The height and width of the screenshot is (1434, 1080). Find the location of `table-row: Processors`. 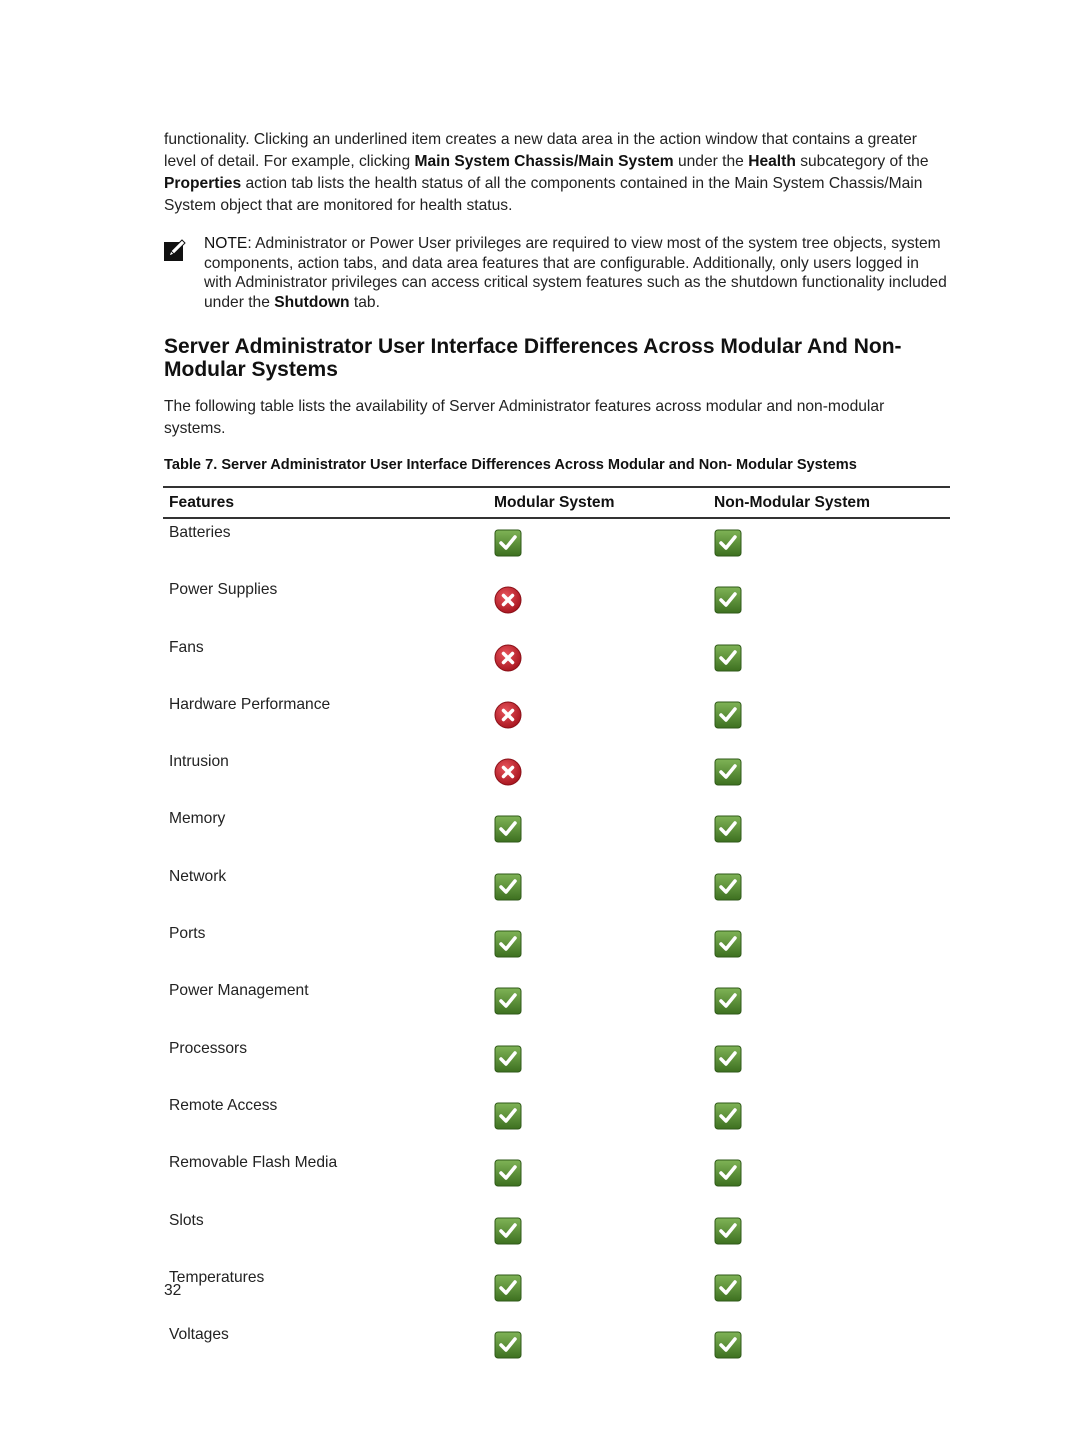

table-row: Processors is located at coordinates (556, 1063).